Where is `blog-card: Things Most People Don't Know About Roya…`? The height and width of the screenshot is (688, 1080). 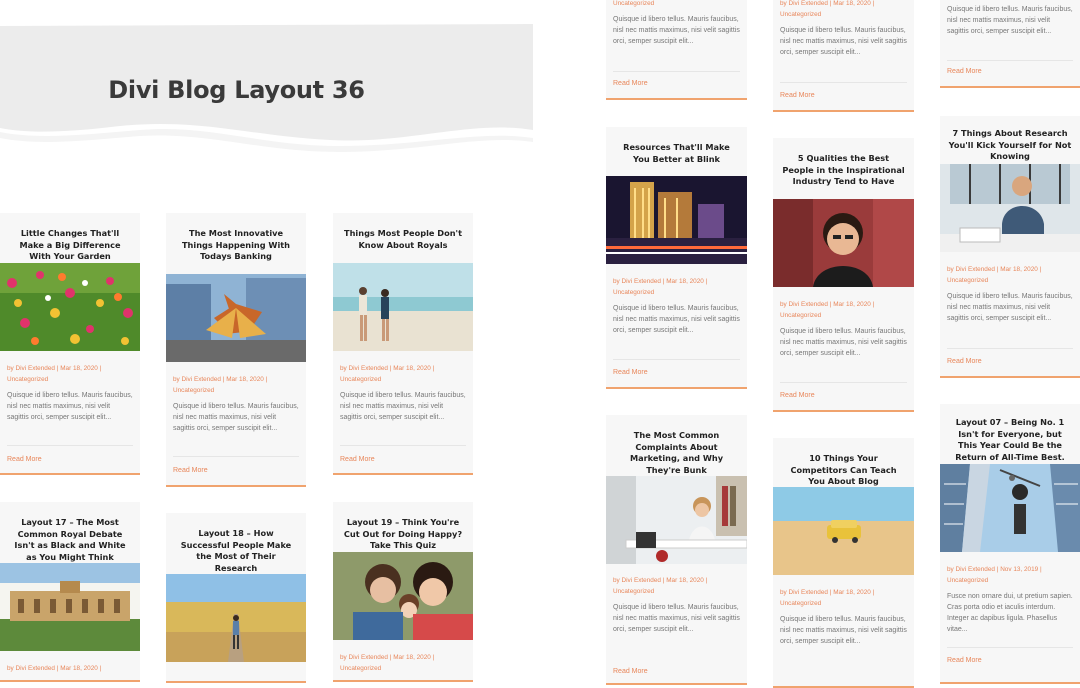
blog-card: Things Most People Don't Know About Roya… is located at coordinates (403, 344).